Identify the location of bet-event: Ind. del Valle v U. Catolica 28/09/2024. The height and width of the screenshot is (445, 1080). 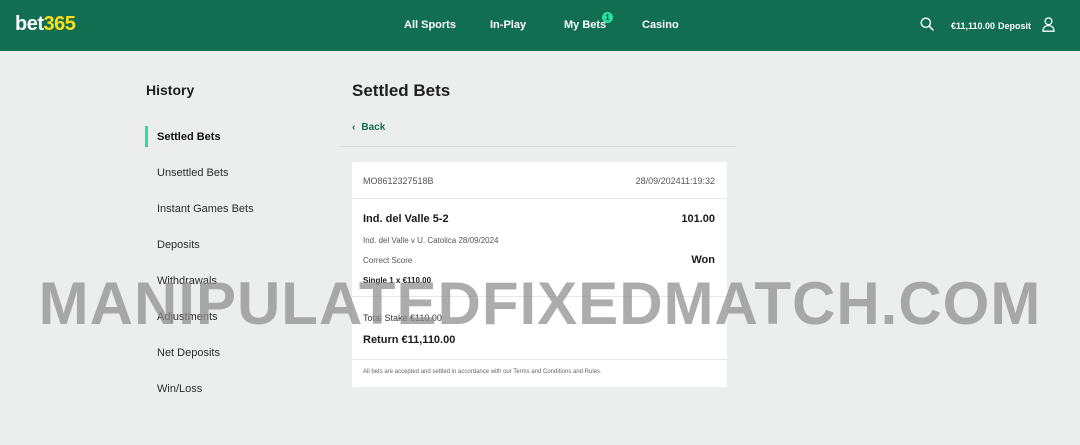
(431, 240).